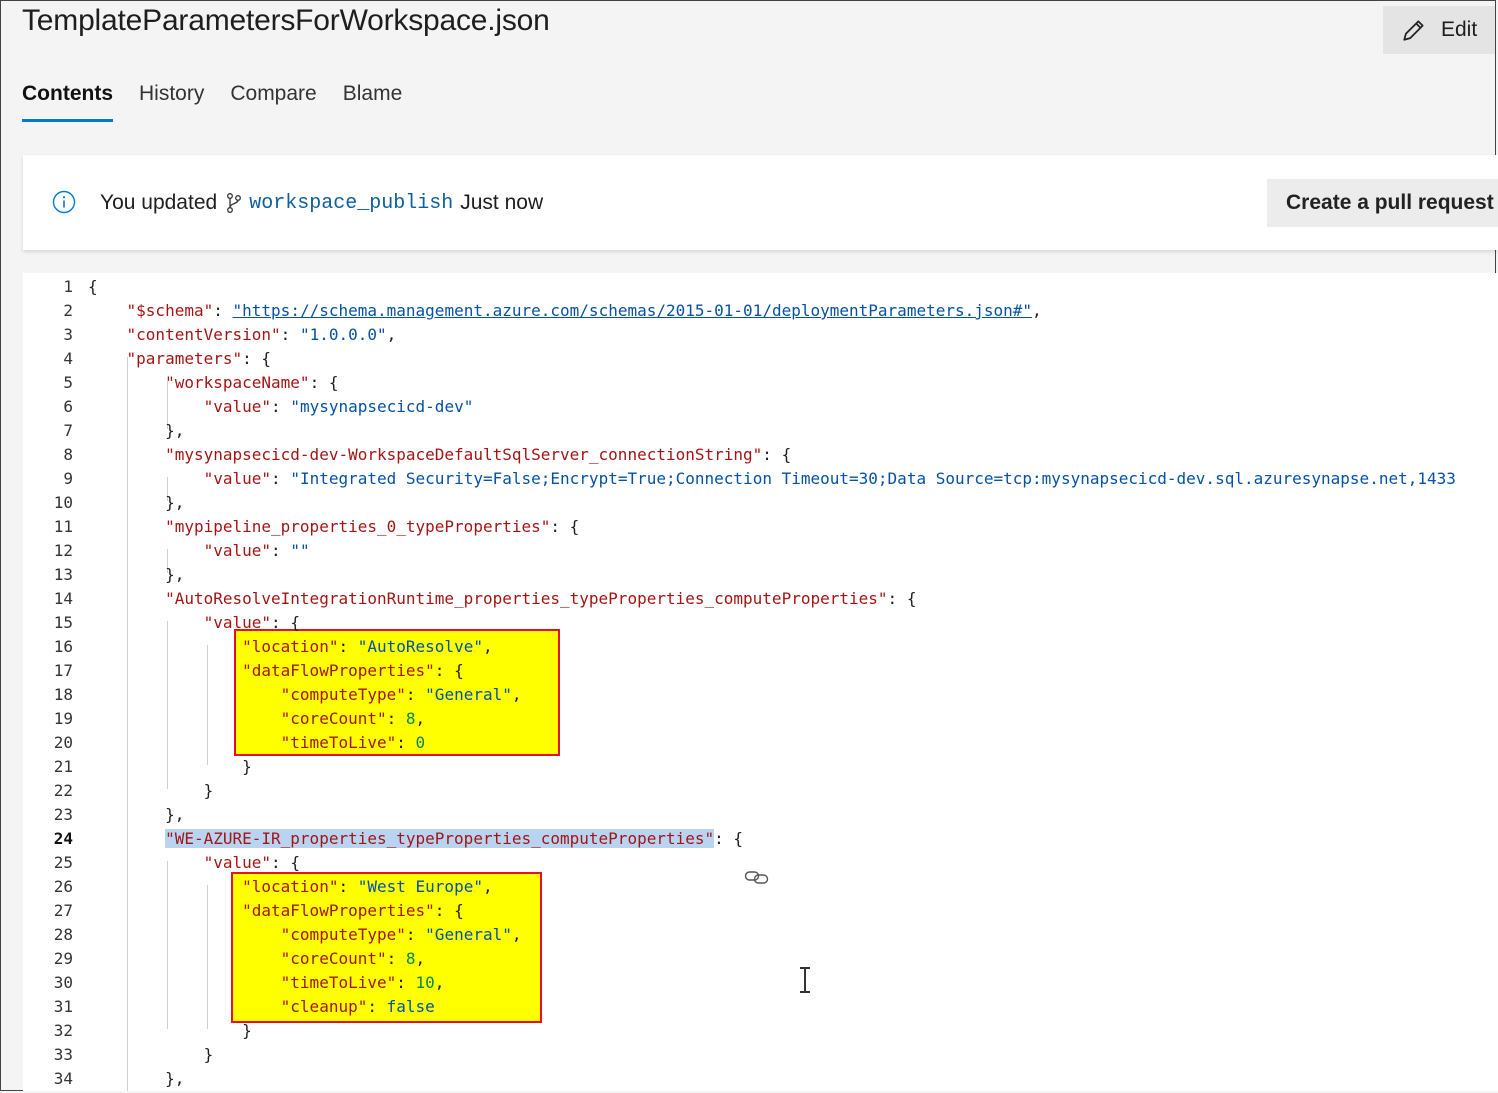 The height and width of the screenshot is (1093, 1498). Describe the element at coordinates (257, 719) in the screenshot. I see `line-text: "coreCount": 8,` at that location.